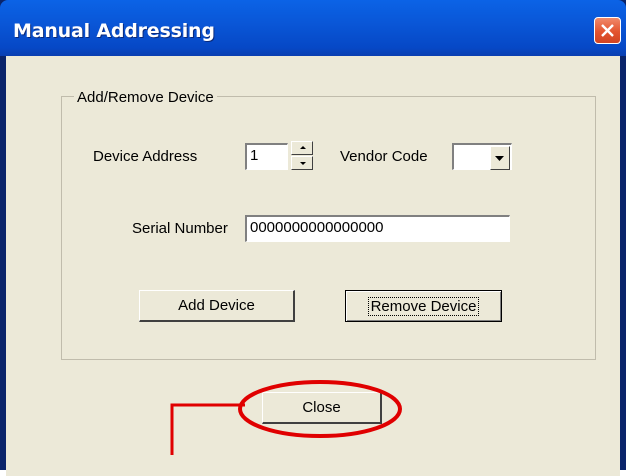 The height and width of the screenshot is (476, 626). What do you see at coordinates (207, 429) in the screenshot?
I see `callout-line` at bounding box center [207, 429].